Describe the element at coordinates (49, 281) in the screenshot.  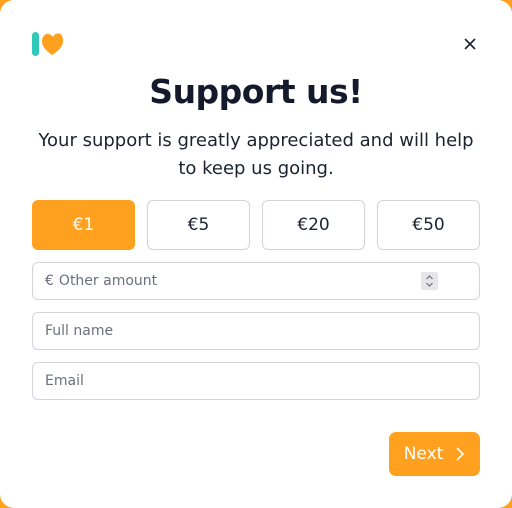
I see `currency-symbol: €` at that location.